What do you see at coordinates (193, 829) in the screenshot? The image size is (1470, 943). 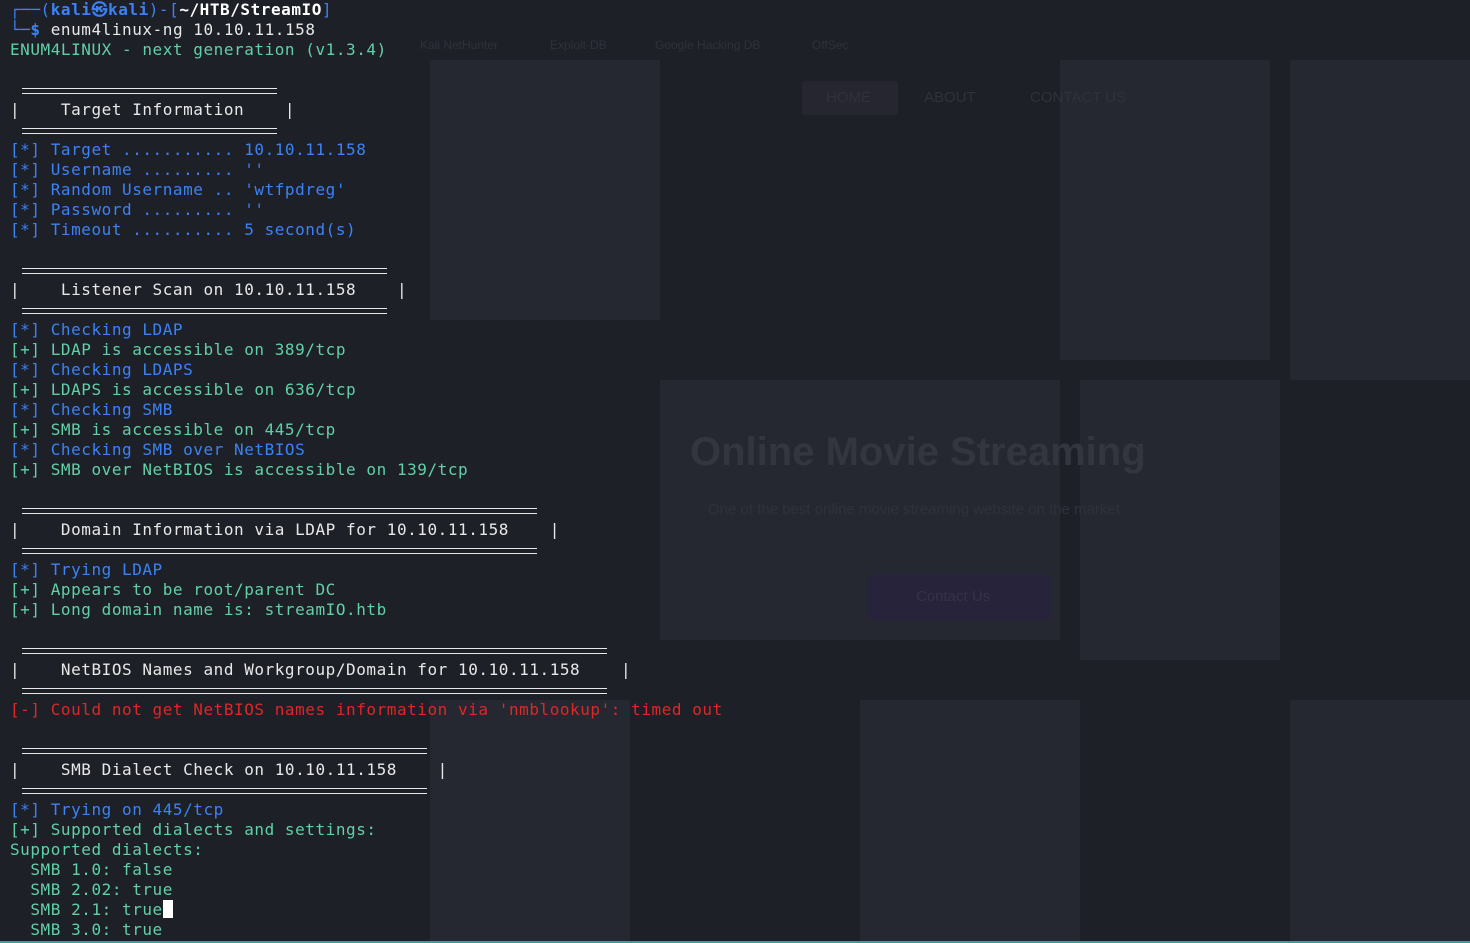 I see `dialect-line: [+] Supported dialects and settings:` at bounding box center [193, 829].